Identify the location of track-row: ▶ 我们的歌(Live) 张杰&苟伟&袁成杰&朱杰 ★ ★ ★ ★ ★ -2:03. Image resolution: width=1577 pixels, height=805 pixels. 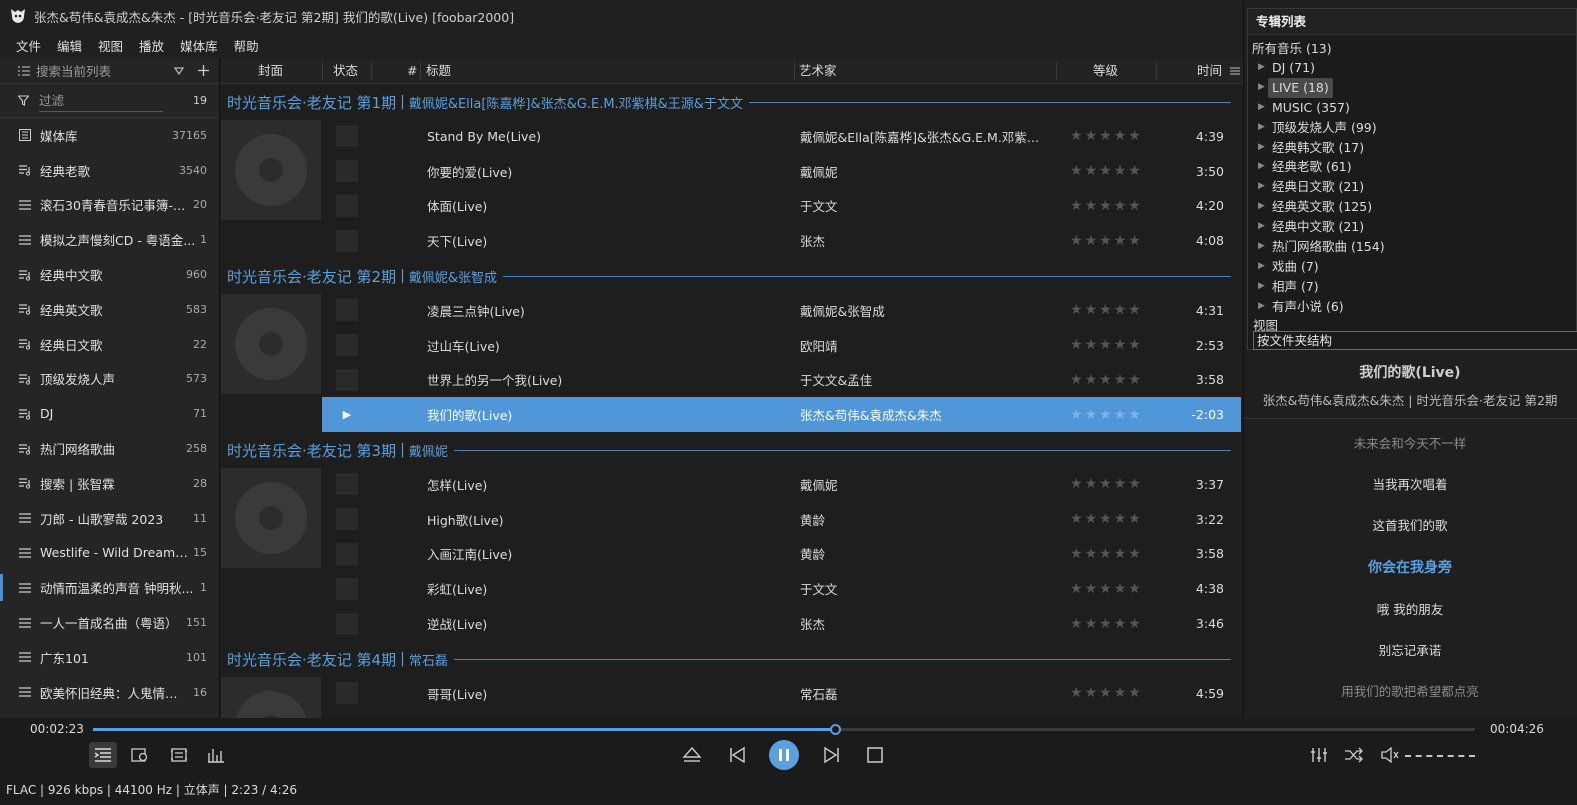
(781, 415).